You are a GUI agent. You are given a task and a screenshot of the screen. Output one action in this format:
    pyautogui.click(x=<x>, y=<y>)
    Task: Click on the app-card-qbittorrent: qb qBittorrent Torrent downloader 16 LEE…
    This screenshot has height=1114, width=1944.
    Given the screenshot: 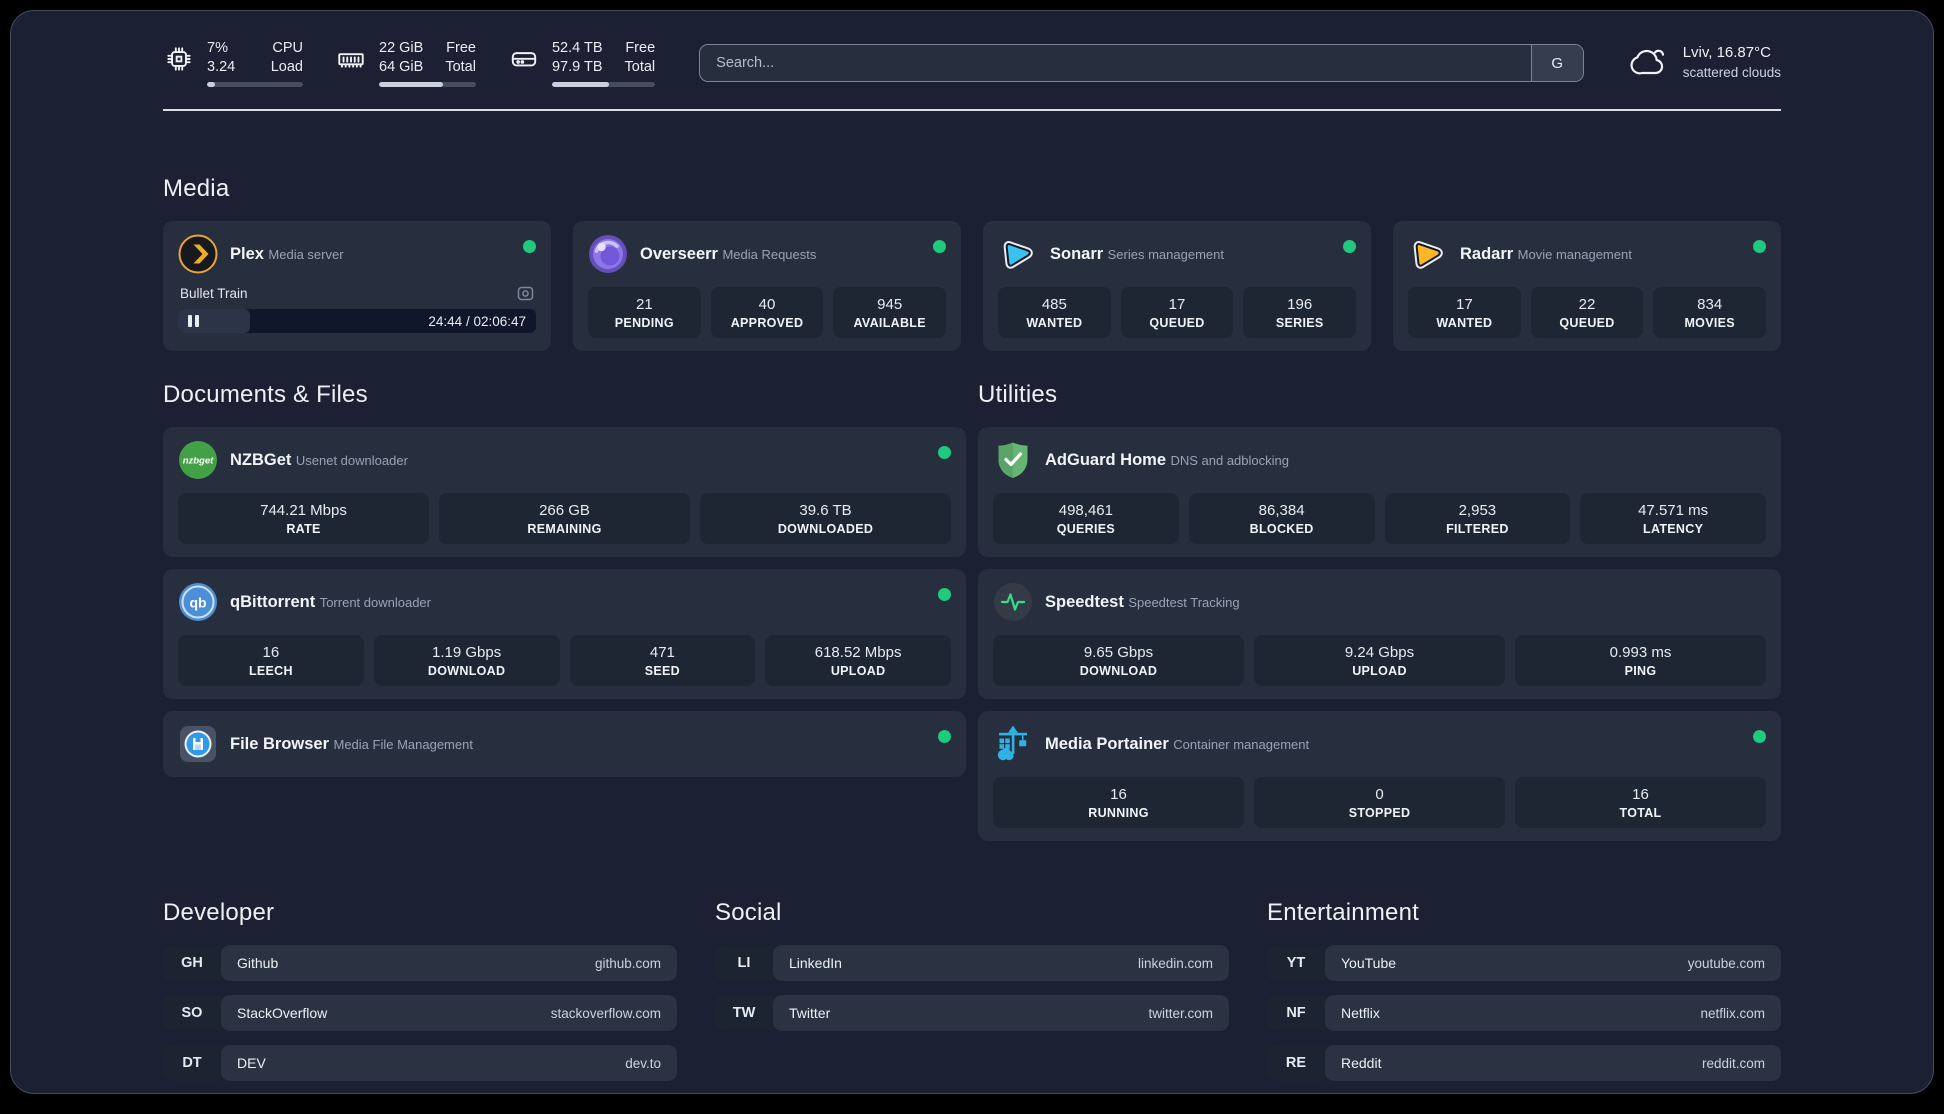 What is the action you would take?
    pyautogui.click(x=564, y=634)
    